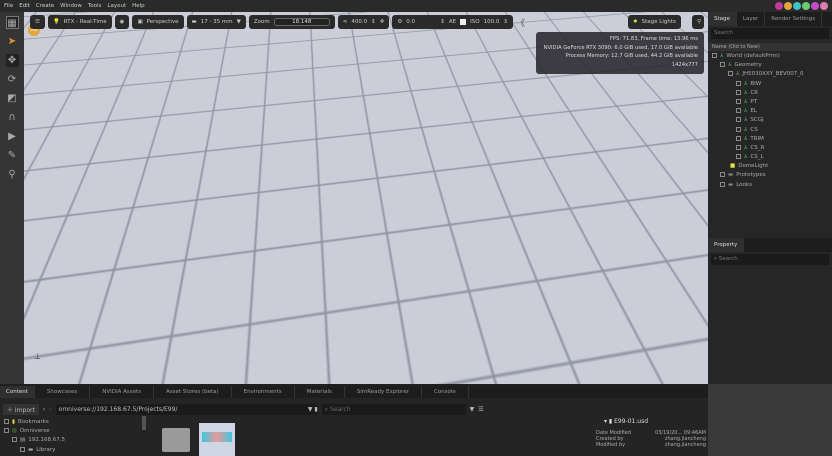  I want to click on menu-tools: Tools, so click(95, 6).